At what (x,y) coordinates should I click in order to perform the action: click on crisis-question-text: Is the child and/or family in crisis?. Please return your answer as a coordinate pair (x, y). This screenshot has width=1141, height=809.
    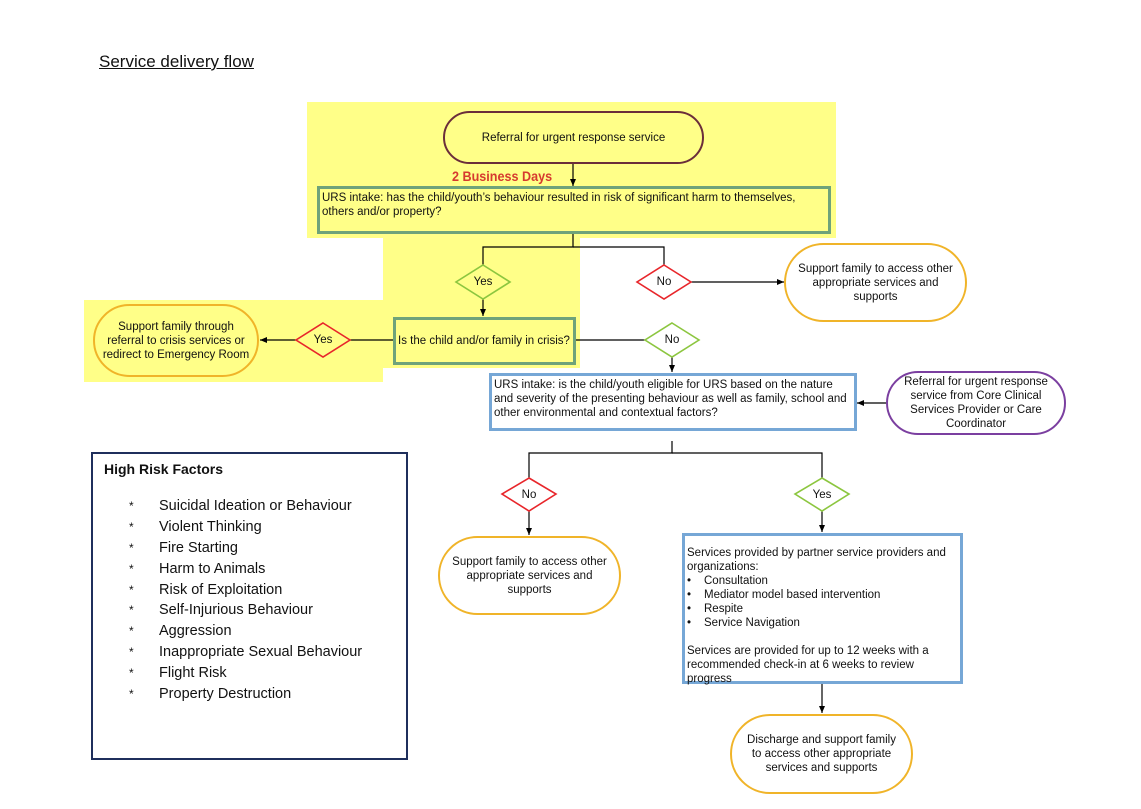
    Looking at the image, I should click on (484, 341).